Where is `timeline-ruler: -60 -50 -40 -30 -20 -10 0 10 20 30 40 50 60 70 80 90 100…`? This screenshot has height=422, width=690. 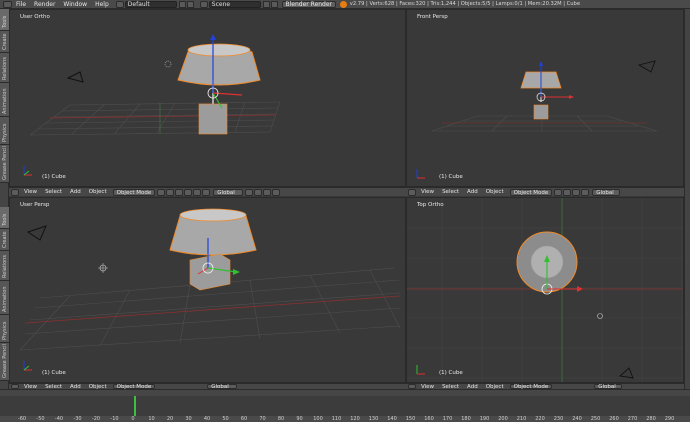
timeline-ruler: -60 -50 -40 -30 -20 -10 0 10 20 30 40 50 60 70 80 90 100… is located at coordinates (345, 419).